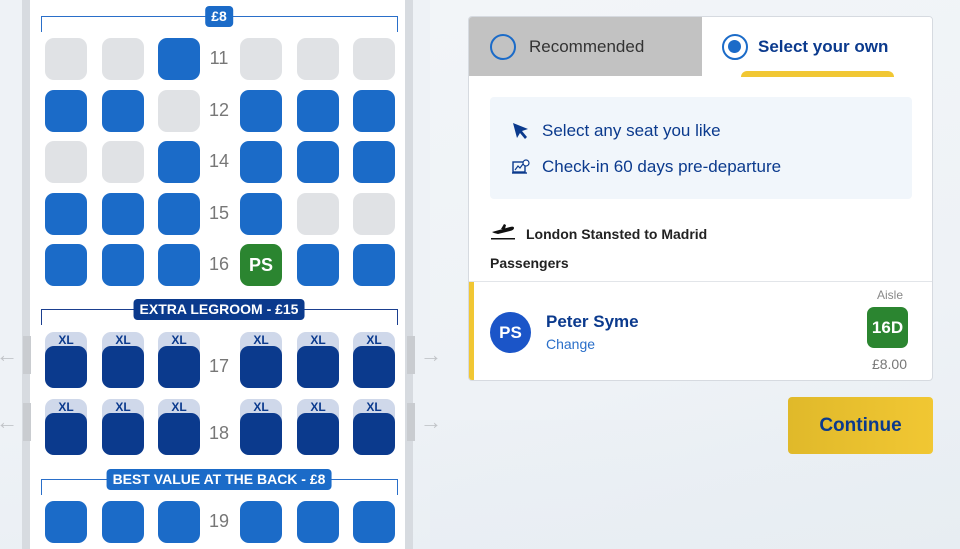 The width and height of the screenshot is (960, 549). Describe the element at coordinates (374, 111) in the screenshot. I see `seat-12F` at that location.